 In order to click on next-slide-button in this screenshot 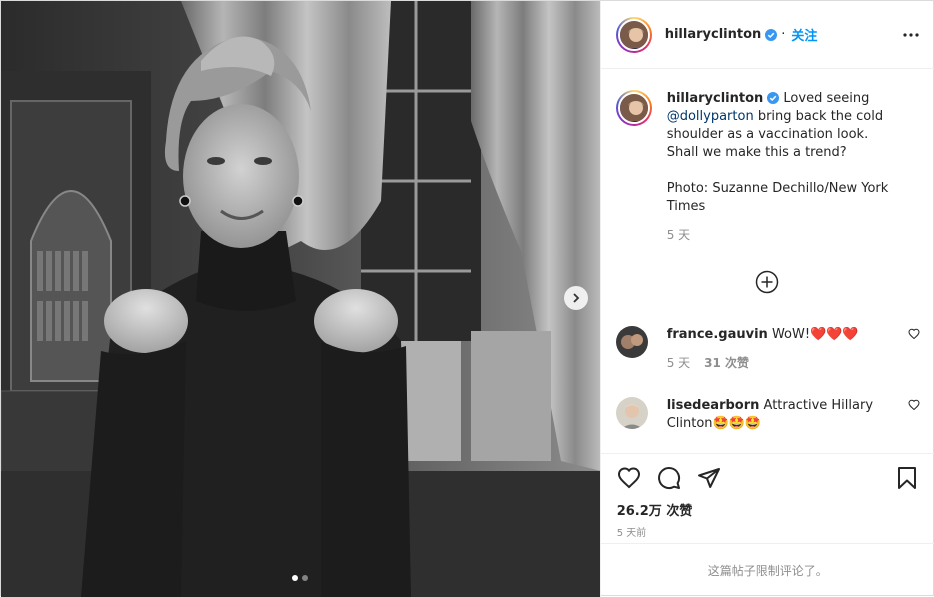, I will do `click(576, 298)`.